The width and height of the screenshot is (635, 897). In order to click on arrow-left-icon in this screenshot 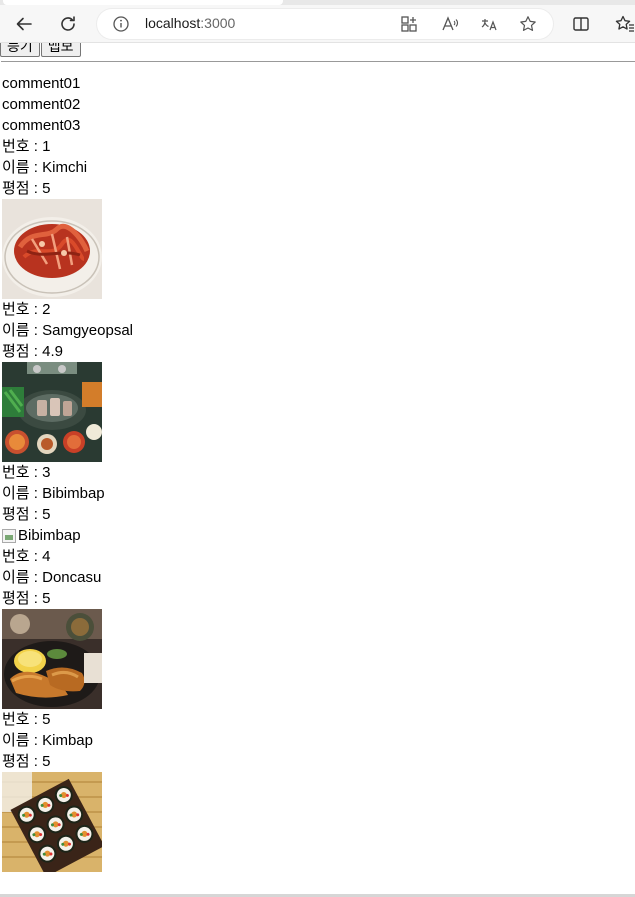, I will do `click(24, 24)`.